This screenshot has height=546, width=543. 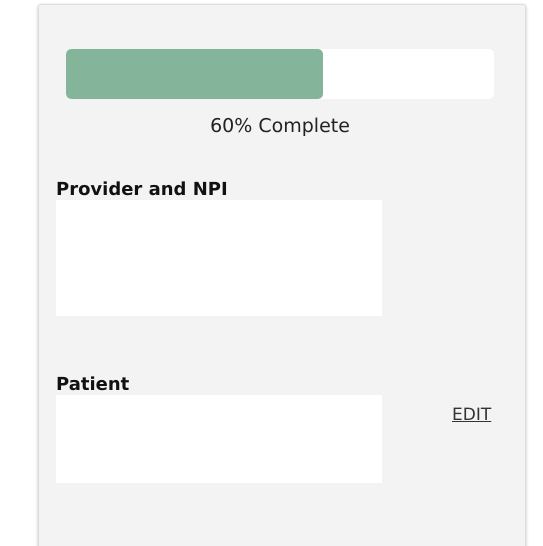 What do you see at coordinates (280, 126) in the screenshot?
I see `progress-label: 60% Complete` at bounding box center [280, 126].